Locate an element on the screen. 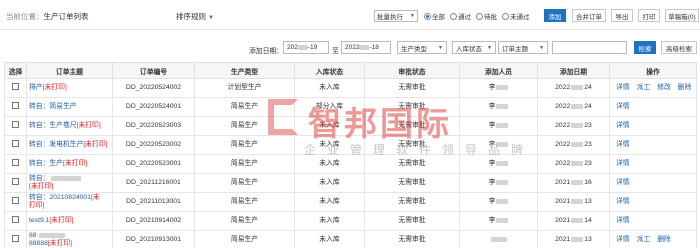 The height and width of the screenshot is (248, 700). radio-rejected: 未通过 is located at coordinates (516, 16).